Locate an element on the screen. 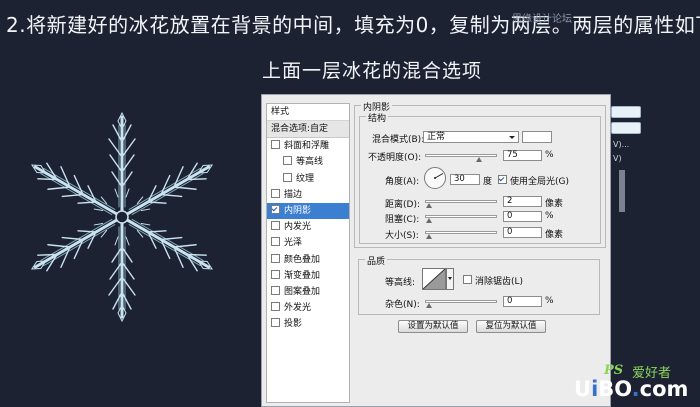 The image size is (700, 407). antialias-label: 消除锯齿(L) is located at coordinates (499, 282).